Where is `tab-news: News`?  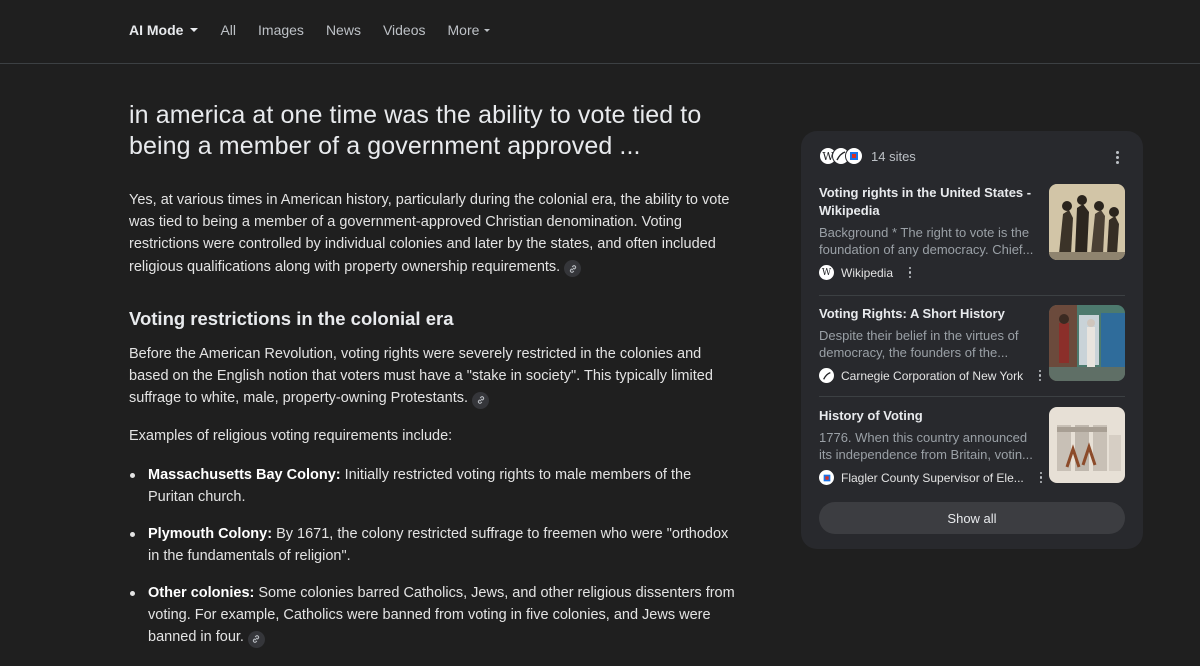
tab-news: News is located at coordinates (343, 30).